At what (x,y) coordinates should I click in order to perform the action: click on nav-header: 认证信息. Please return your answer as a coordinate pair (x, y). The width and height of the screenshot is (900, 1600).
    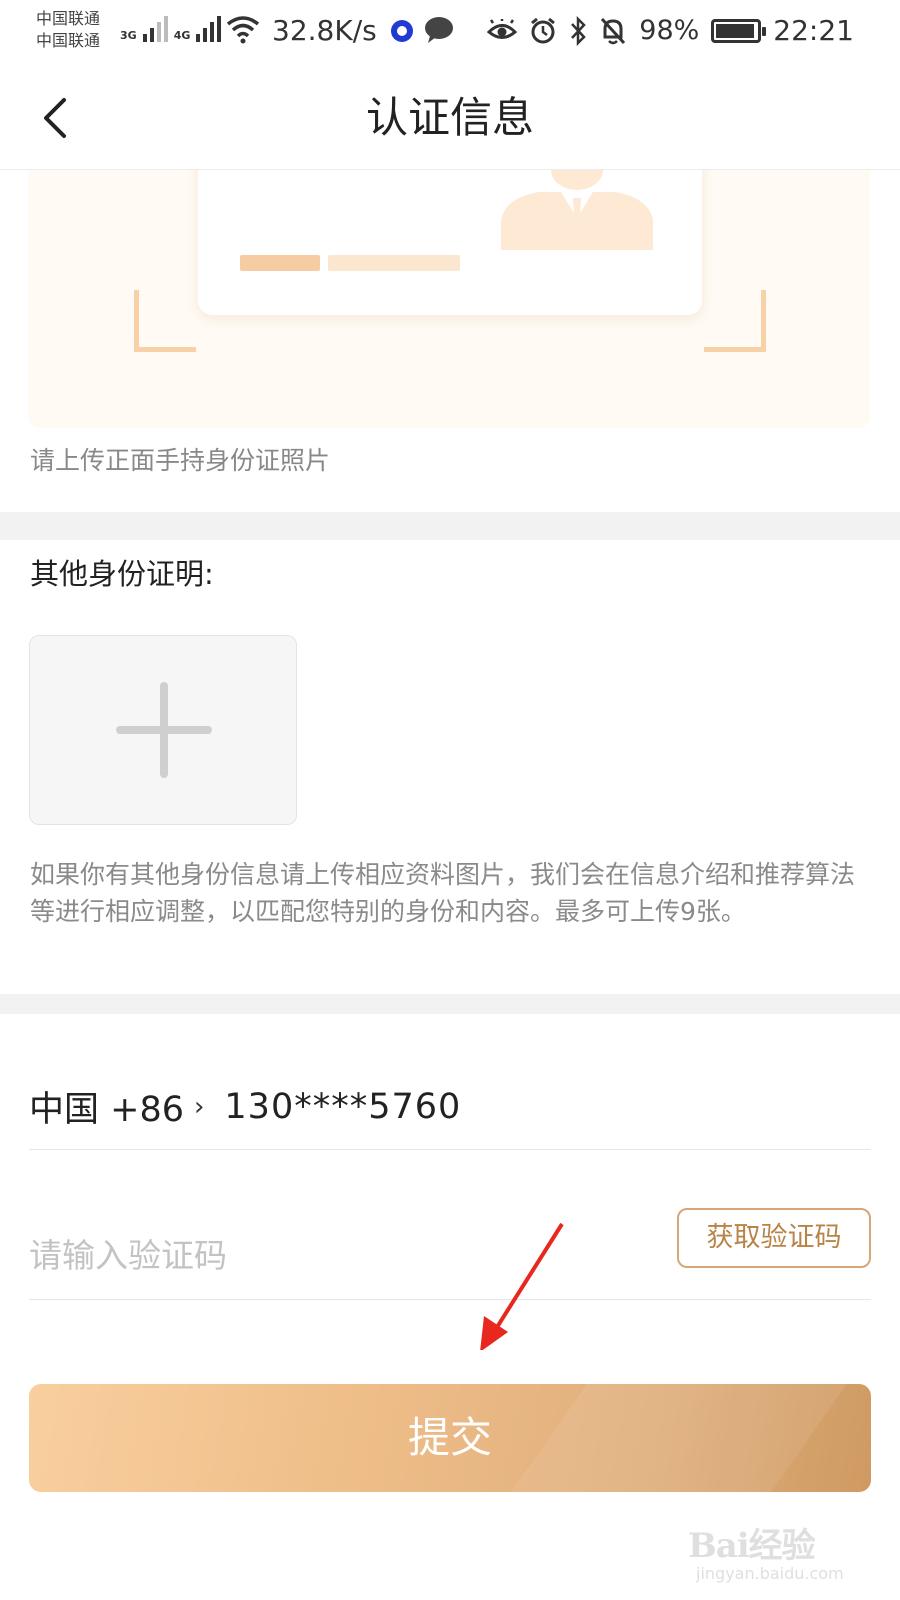
    Looking at the image, I should click on (450, 116).